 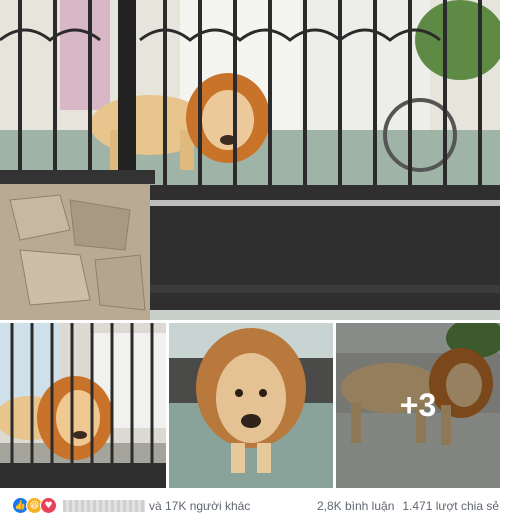 I want to click on more-photos-overlay: +3, so click(x=418, y=405).